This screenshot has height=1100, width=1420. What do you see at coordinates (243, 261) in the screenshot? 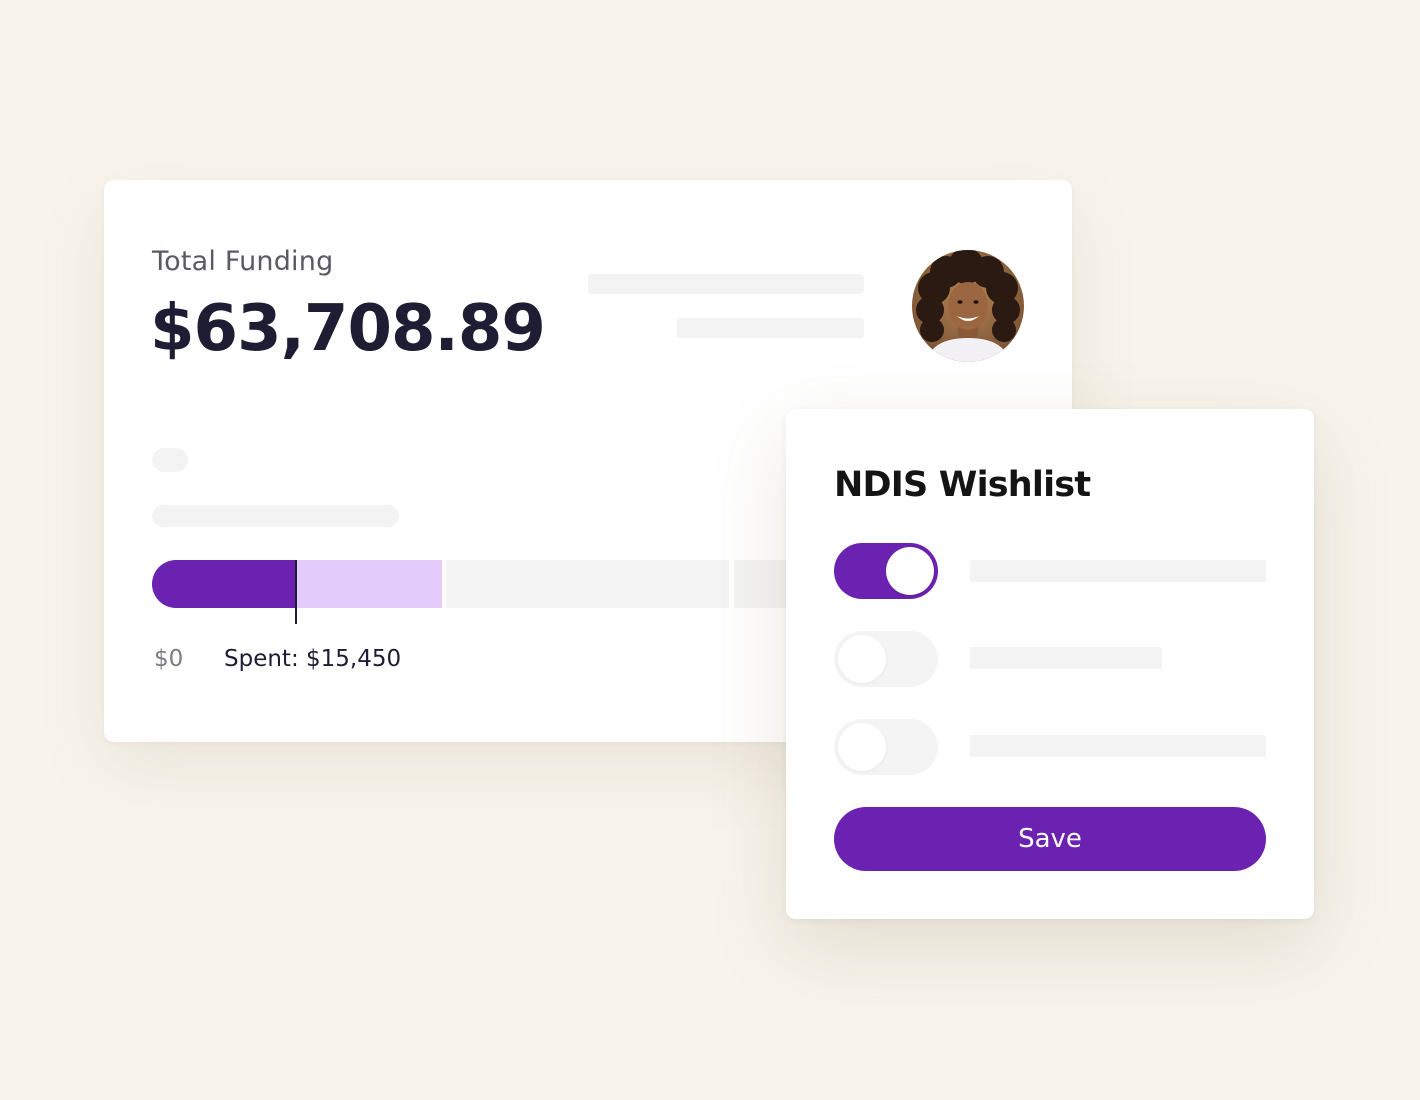
I see `total-funding-label: Total Funding` at bounding box center [243, 261].